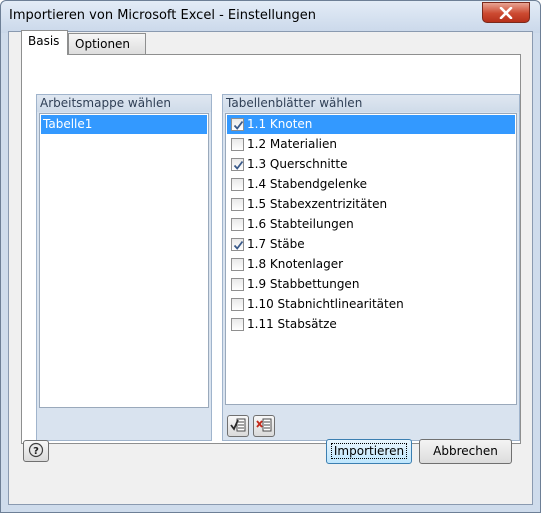  I want to click on sheet-item-label: 1.3 Querschnitte, so click(297, 164).